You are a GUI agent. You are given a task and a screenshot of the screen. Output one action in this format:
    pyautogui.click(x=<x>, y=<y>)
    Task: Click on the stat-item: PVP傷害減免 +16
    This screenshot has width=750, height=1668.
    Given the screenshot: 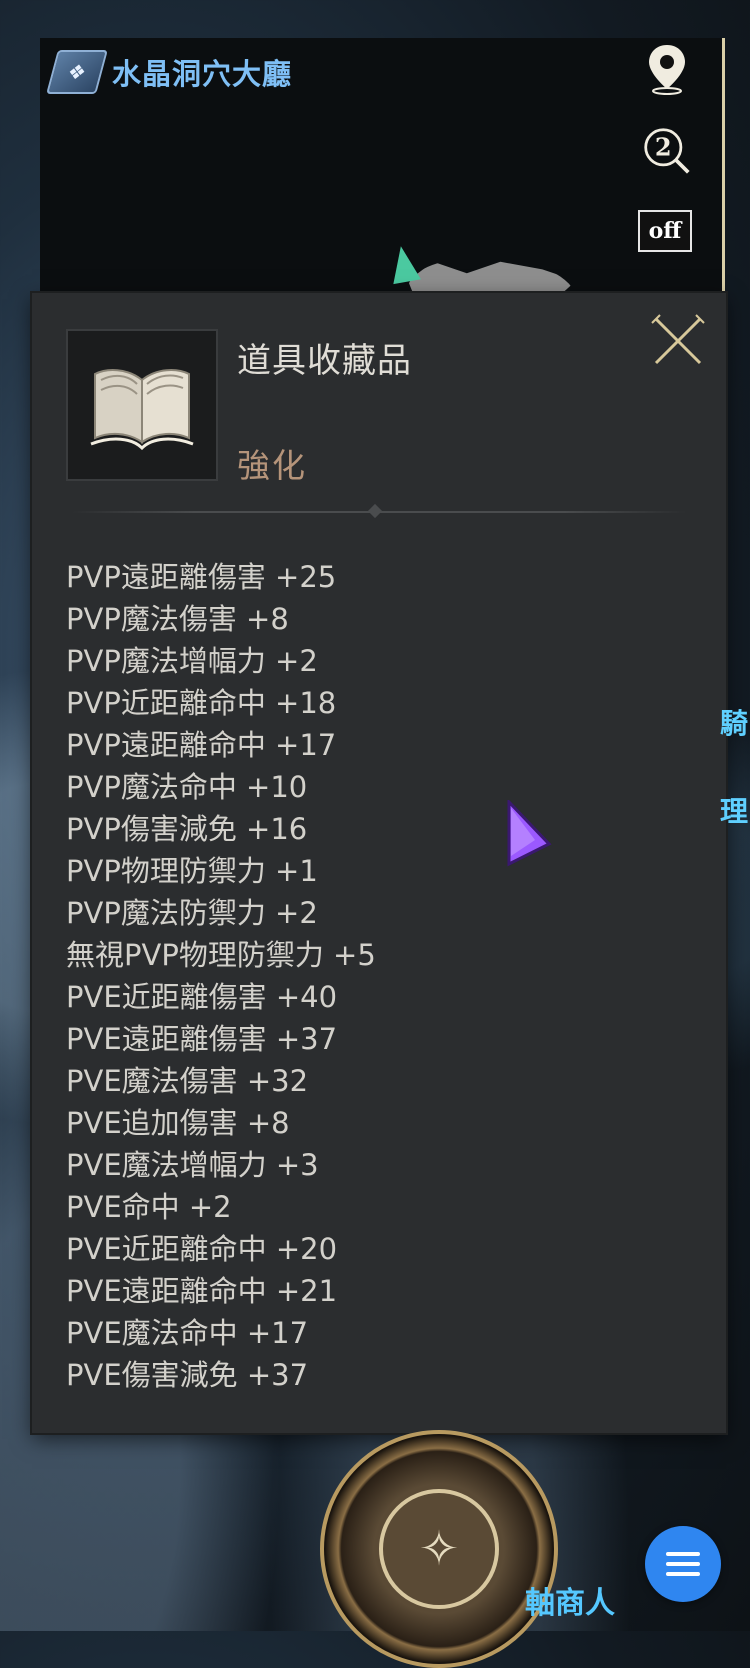 What is the action you would take?
    pyautogui.click(x=187, y=829)
    